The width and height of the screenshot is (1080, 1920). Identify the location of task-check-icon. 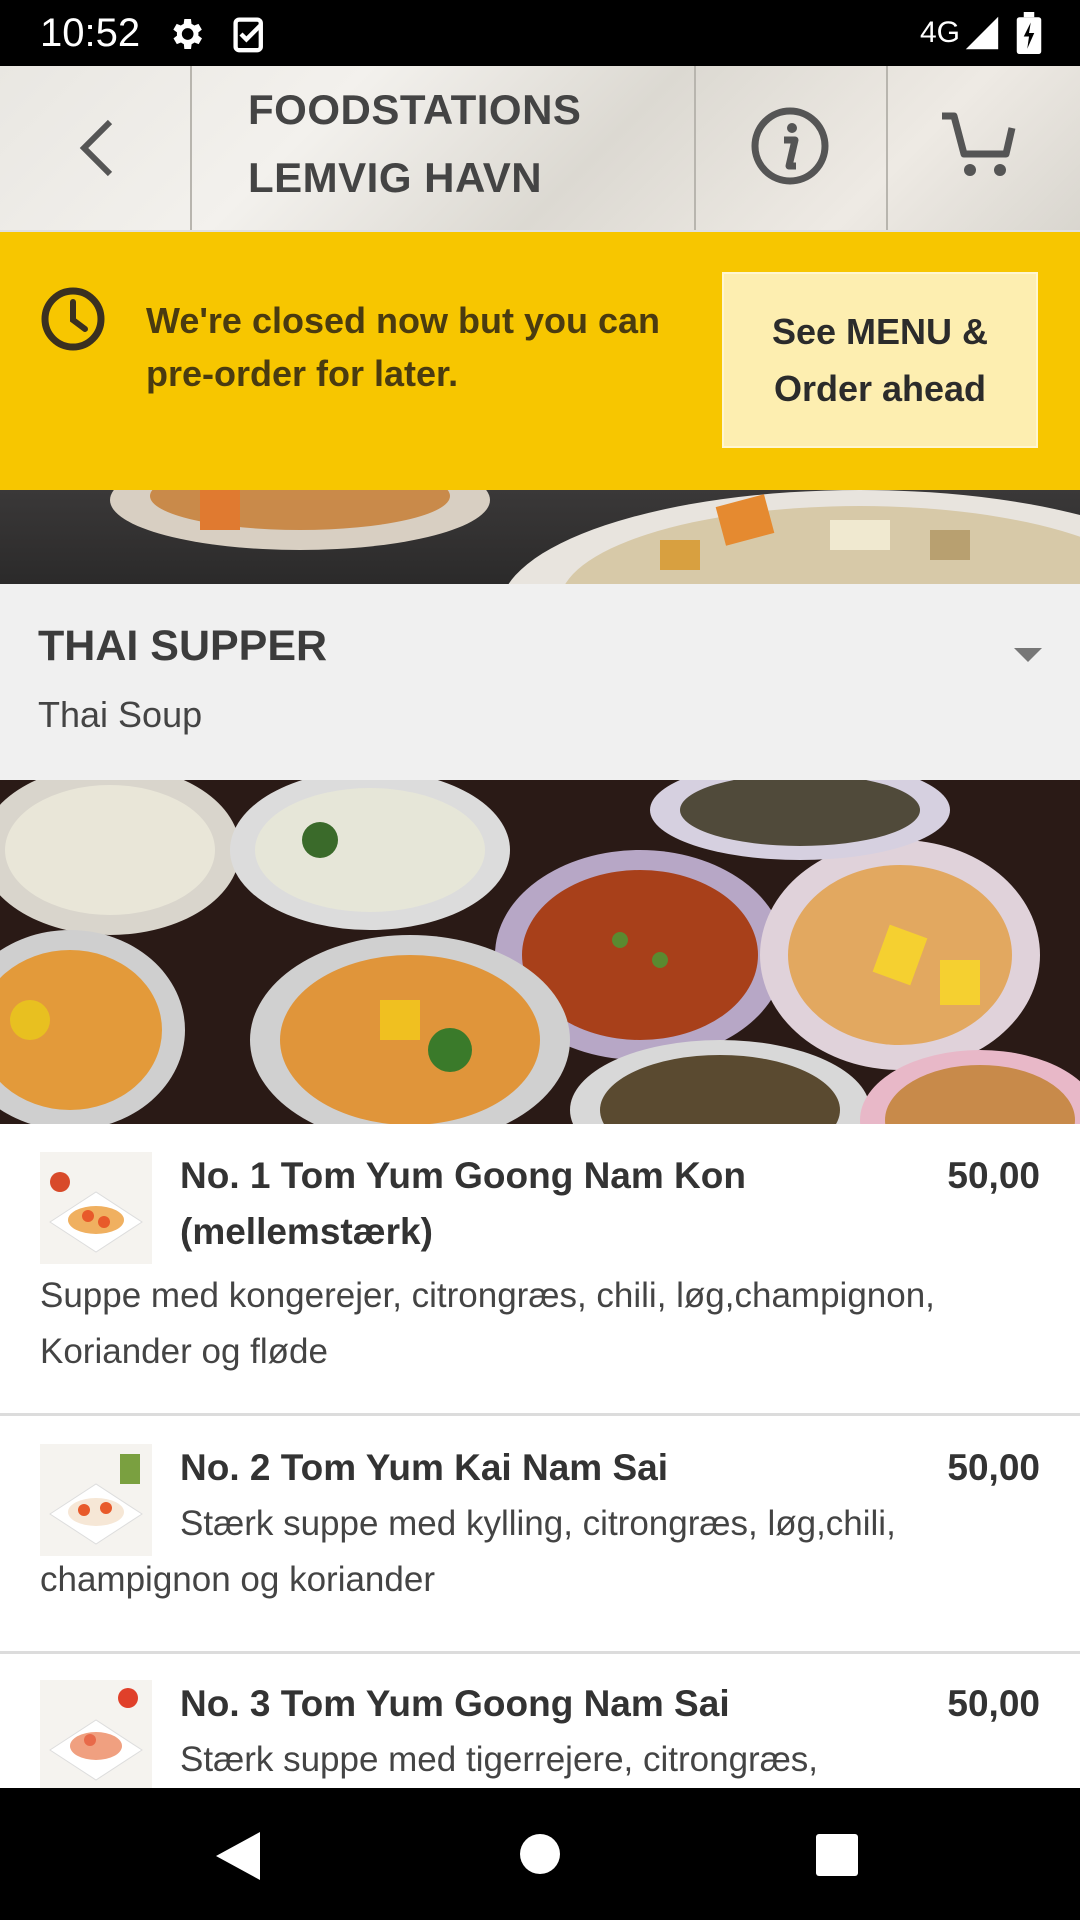
(250, 36).